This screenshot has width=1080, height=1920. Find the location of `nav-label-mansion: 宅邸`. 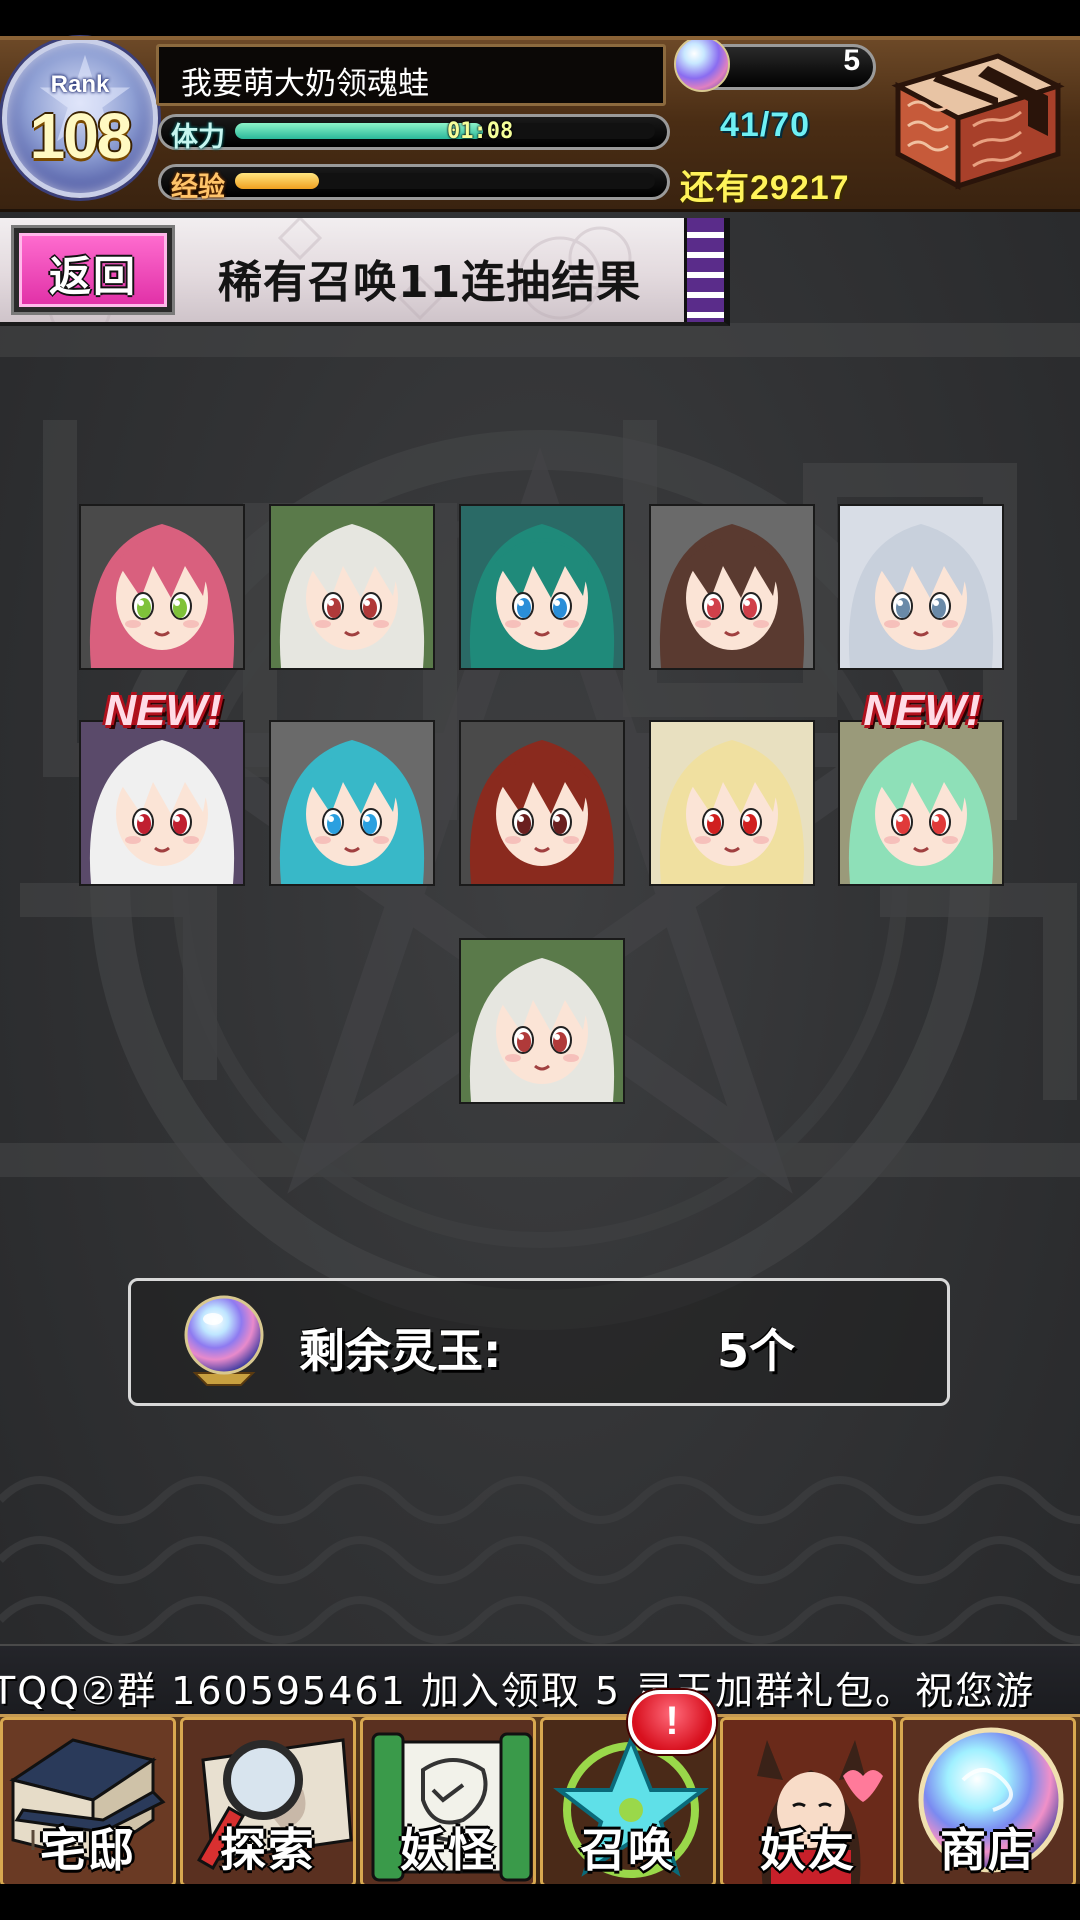

nav-label-mansion: 宅邸 is located at coordinates (88, 1850).